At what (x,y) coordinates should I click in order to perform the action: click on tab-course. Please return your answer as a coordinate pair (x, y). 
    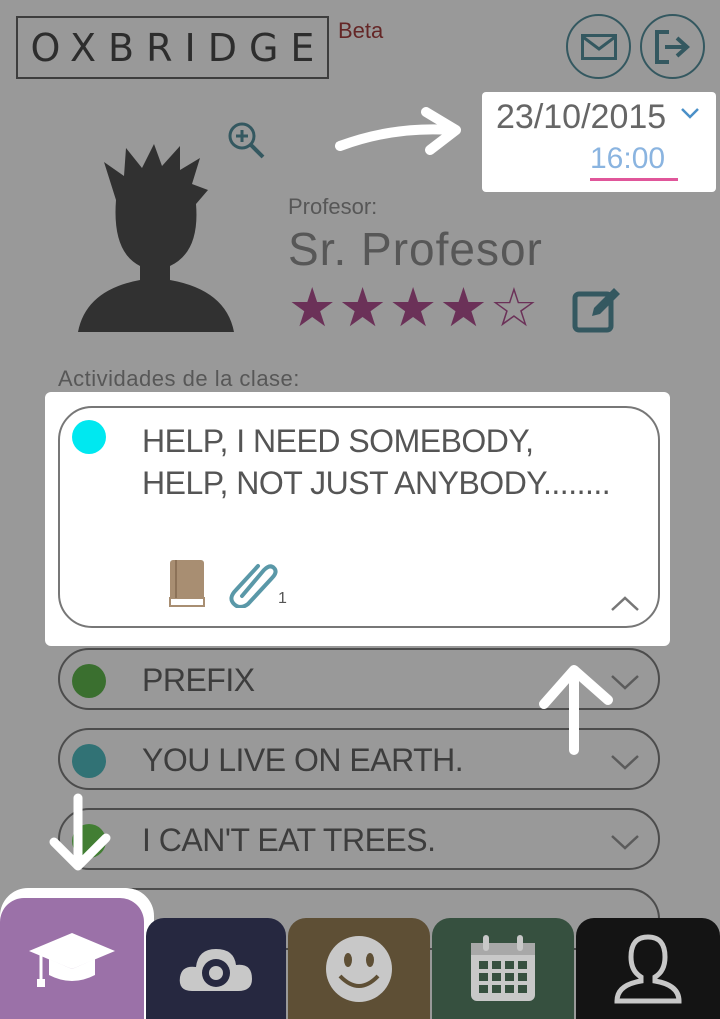
    Looking at the image, I should click on (72, 958).